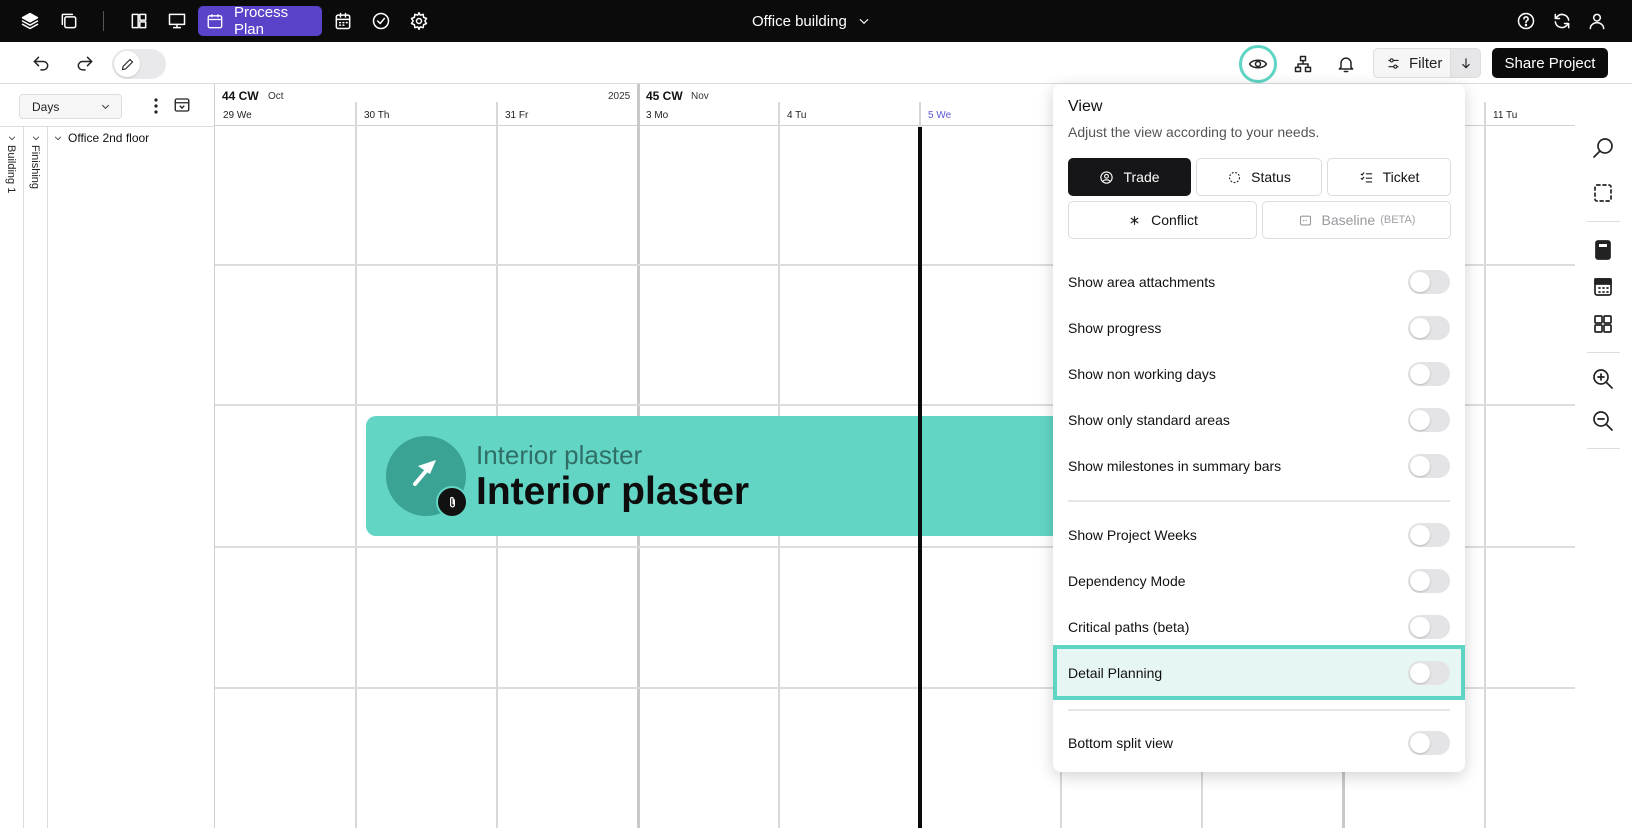  I want to click on option-label: Detail Planning, so click(1115, 673).